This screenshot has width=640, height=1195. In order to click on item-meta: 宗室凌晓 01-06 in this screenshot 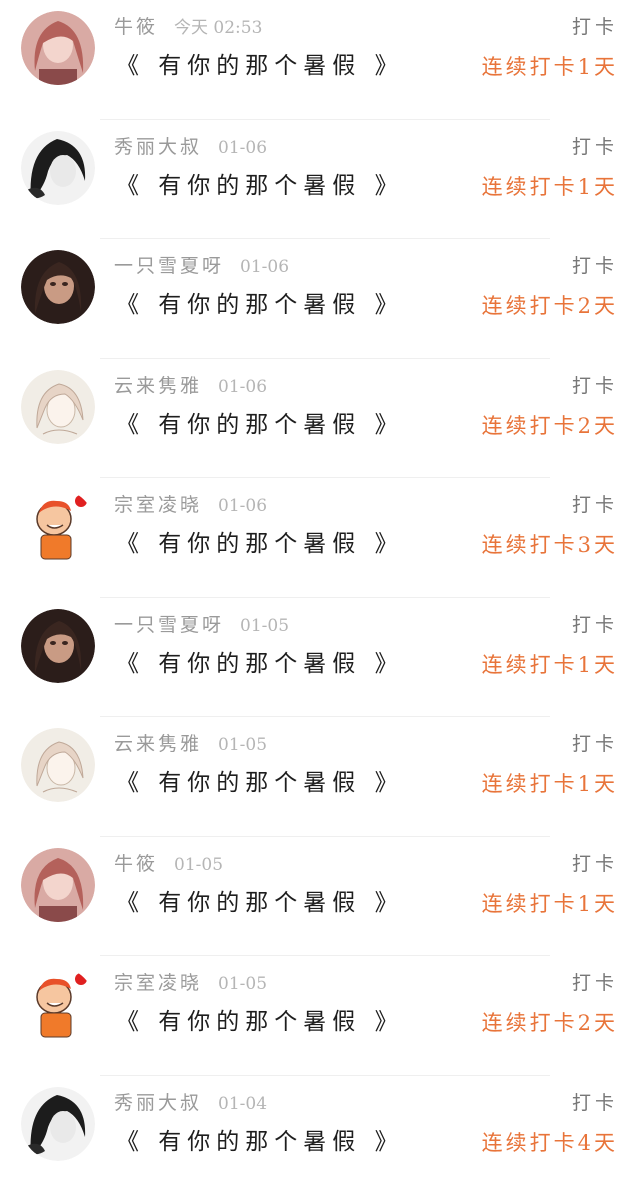, I will do `click(190, 505)`.